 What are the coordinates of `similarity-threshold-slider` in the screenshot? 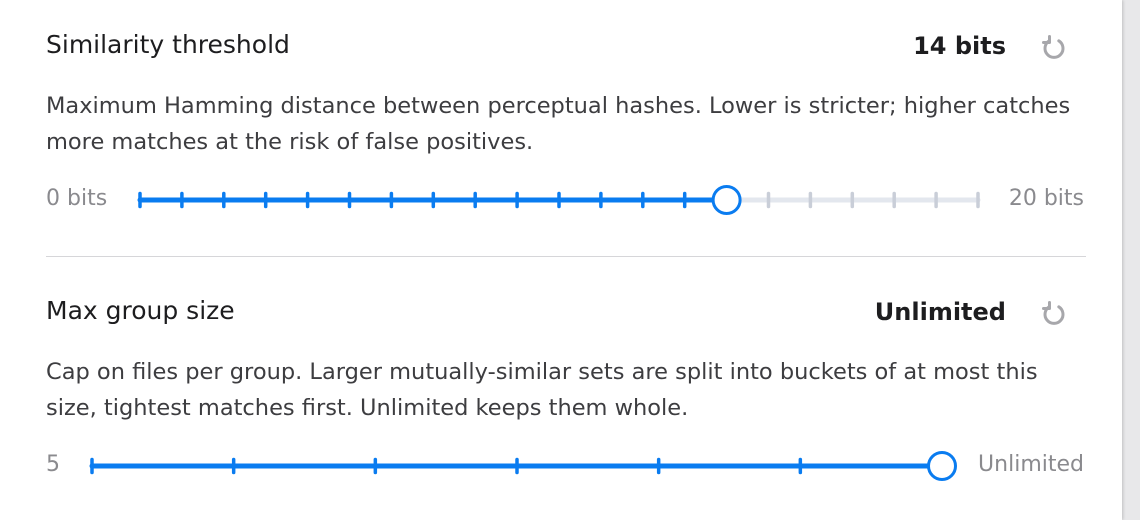 It's located at (561, 200).